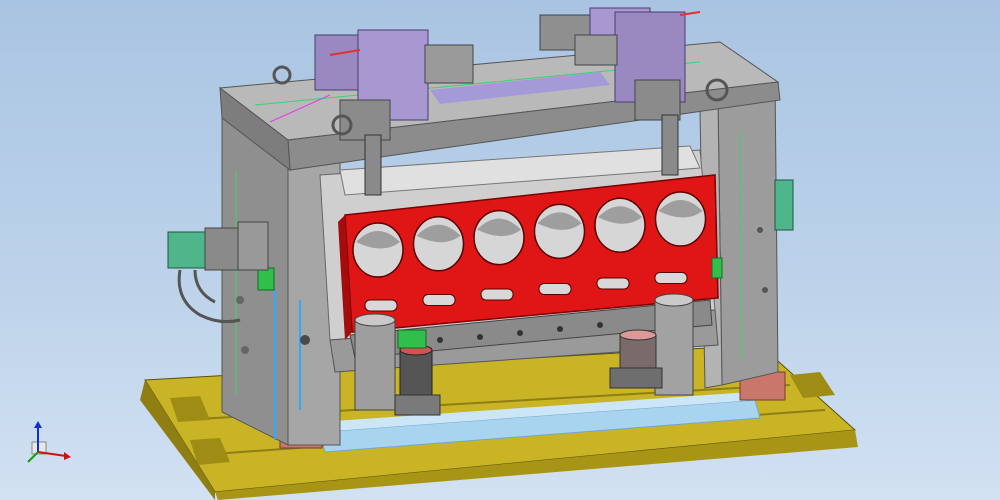  What do you see at coordinates (784, 205) in the screenshot?
I see `right-actuator` at bounding box center [784, 205].